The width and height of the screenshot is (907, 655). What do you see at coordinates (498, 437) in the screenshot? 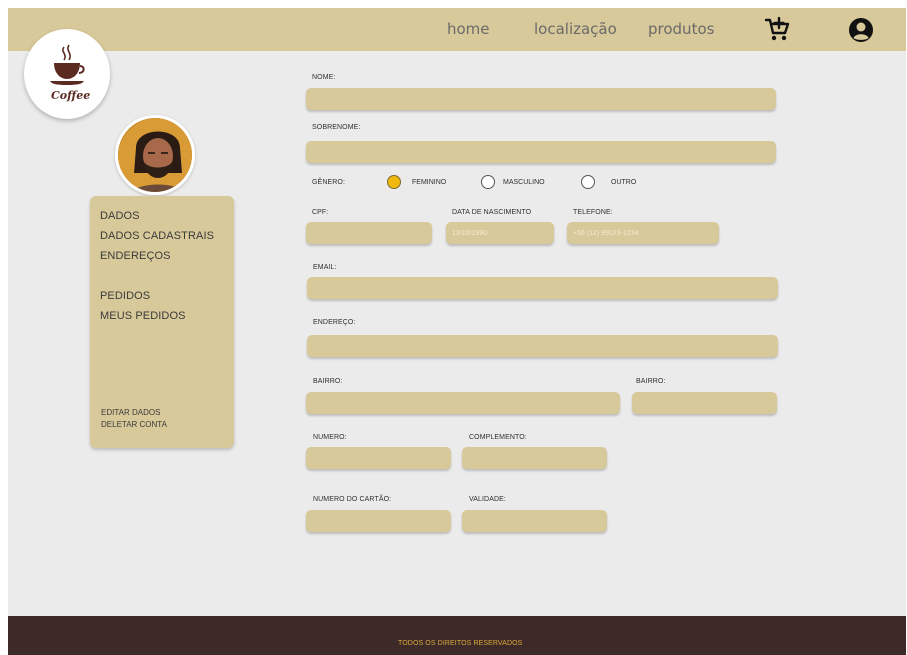
I see `complemento-label: COMPLEMENTO:` at bounding box center [498, 437].